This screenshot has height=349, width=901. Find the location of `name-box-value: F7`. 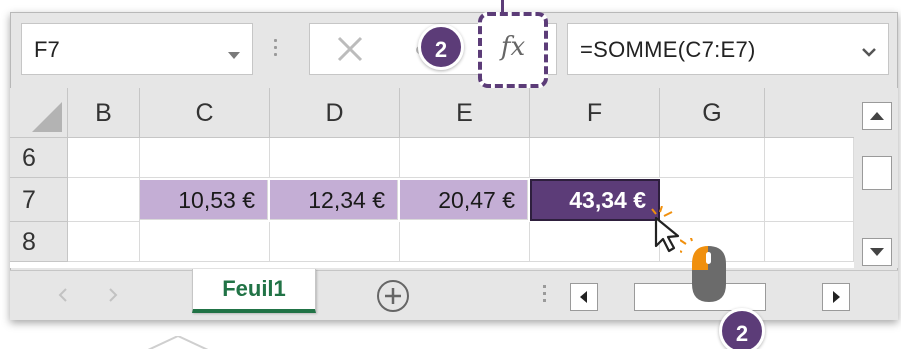

name-box-value: F7 is located at coordinates (47, 49).